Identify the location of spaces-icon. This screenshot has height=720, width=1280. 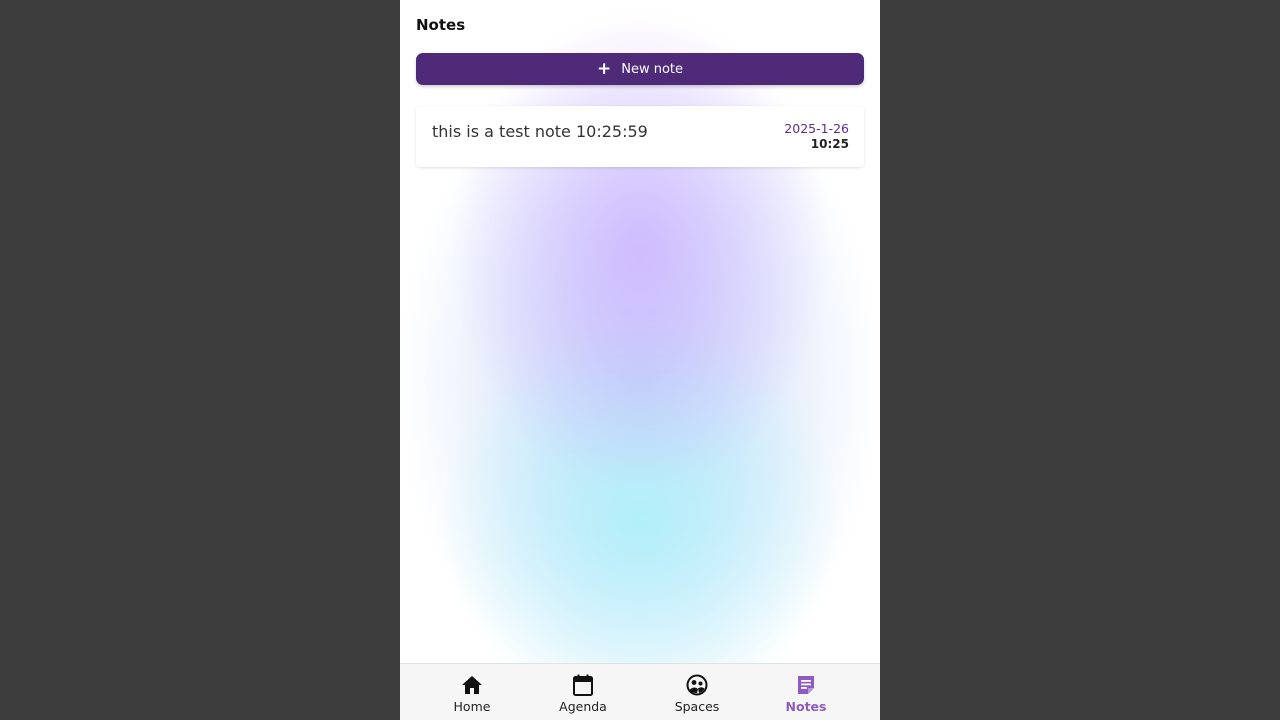
(697, 685).